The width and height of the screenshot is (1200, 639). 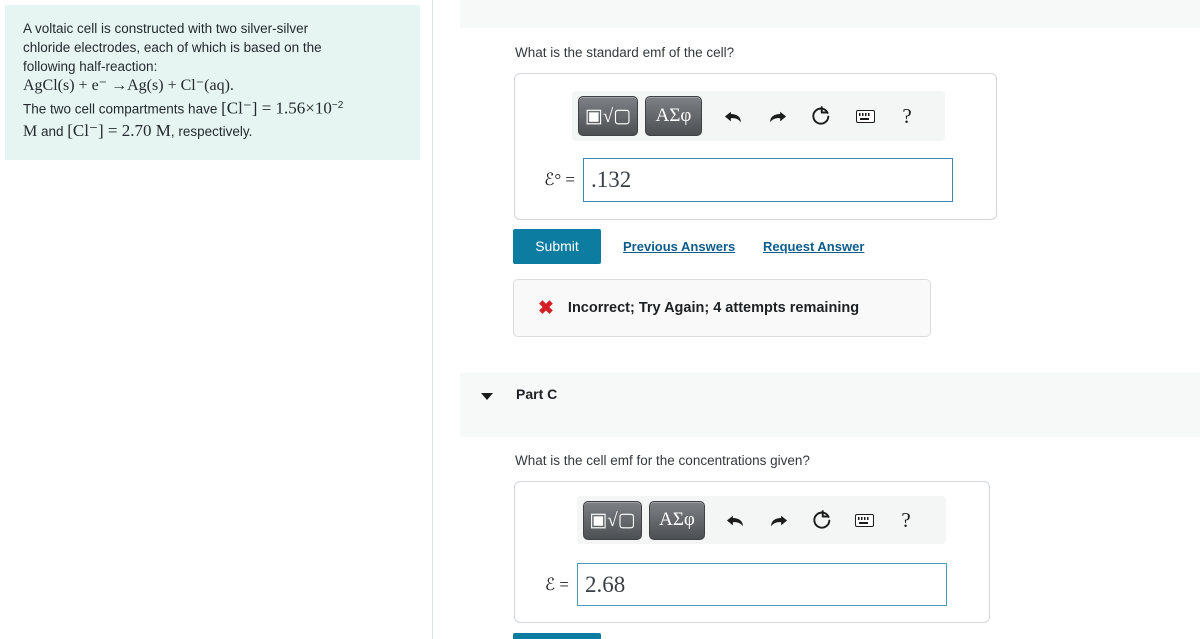 What do you see at coordinates (752, 552) in the screenshot?
I see `part-c-answer-card: ▣√▢ ΑΣφ ? ℰ = 2.68` at bounding box center [752, 552].